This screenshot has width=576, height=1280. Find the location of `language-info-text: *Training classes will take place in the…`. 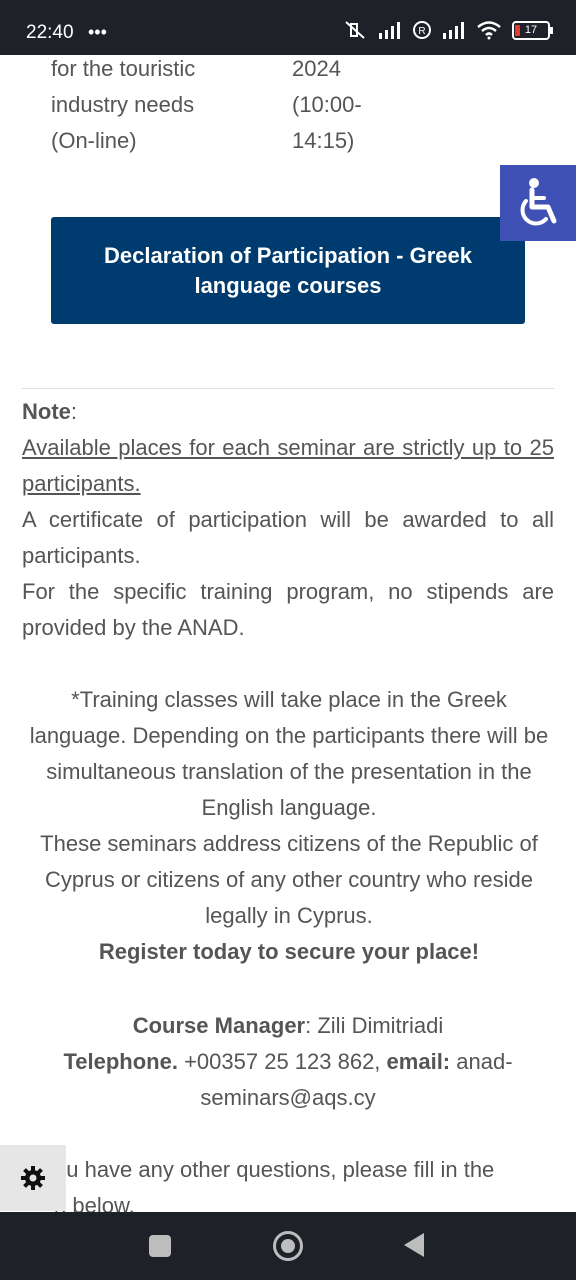

language-info-text: *Training classes will take place in the… is located at coordinates (289, 753).